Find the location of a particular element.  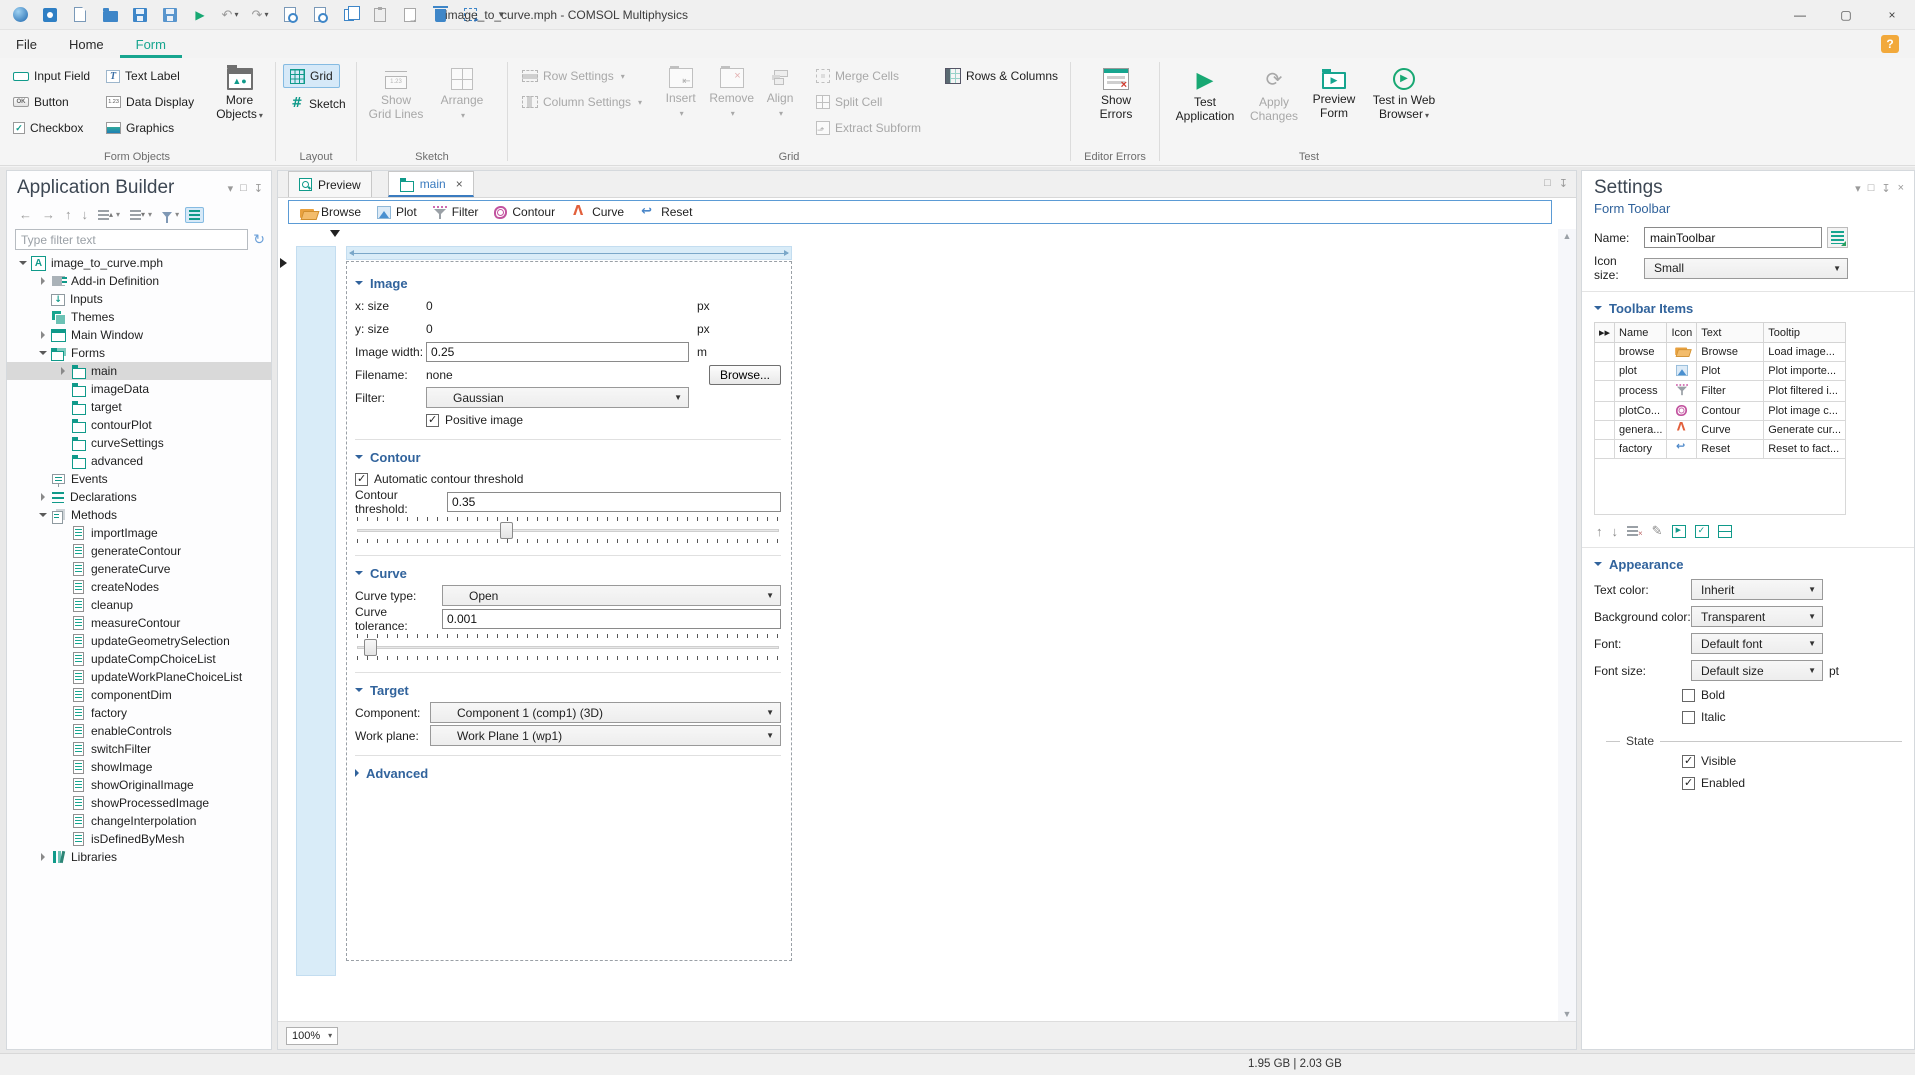

panel-close-icon: × is located at coordinates (1901, 188).